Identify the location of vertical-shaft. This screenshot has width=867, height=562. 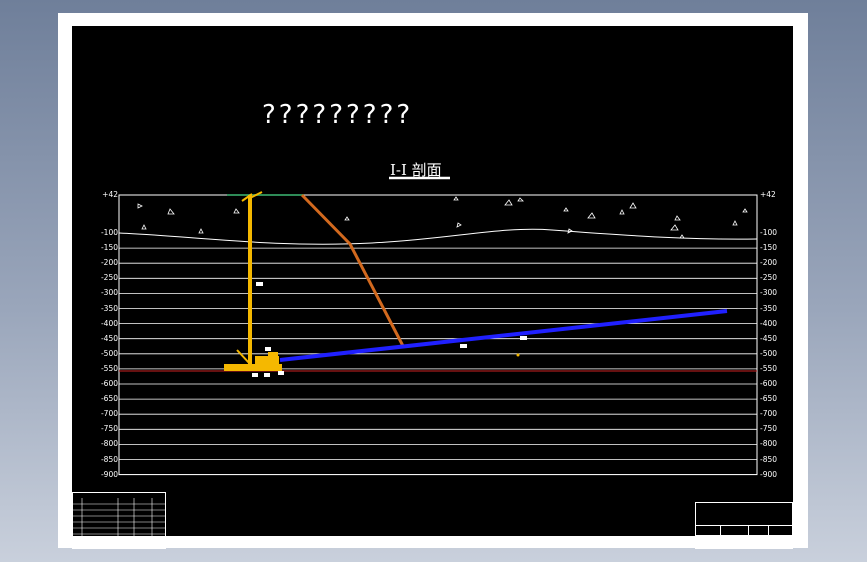
(253, 281).